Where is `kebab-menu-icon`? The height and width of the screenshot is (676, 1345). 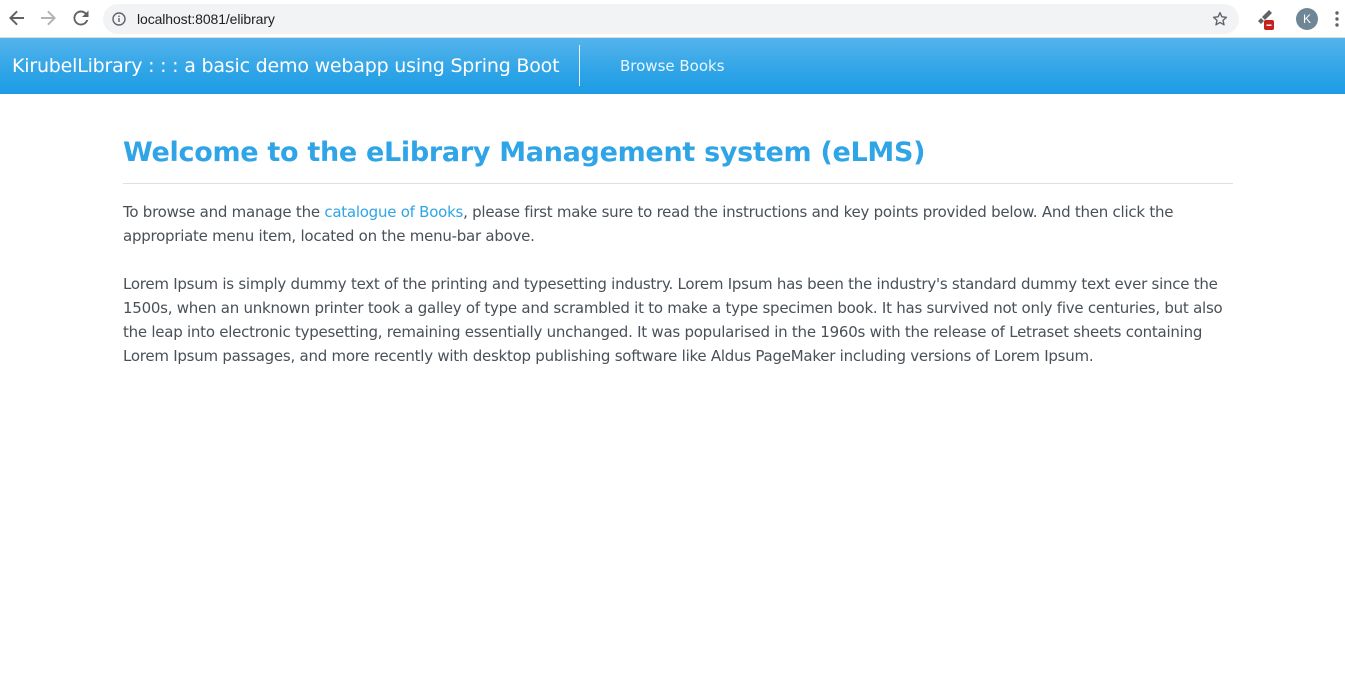
kebab-menu-icon is located at coordinates (1337, 19).